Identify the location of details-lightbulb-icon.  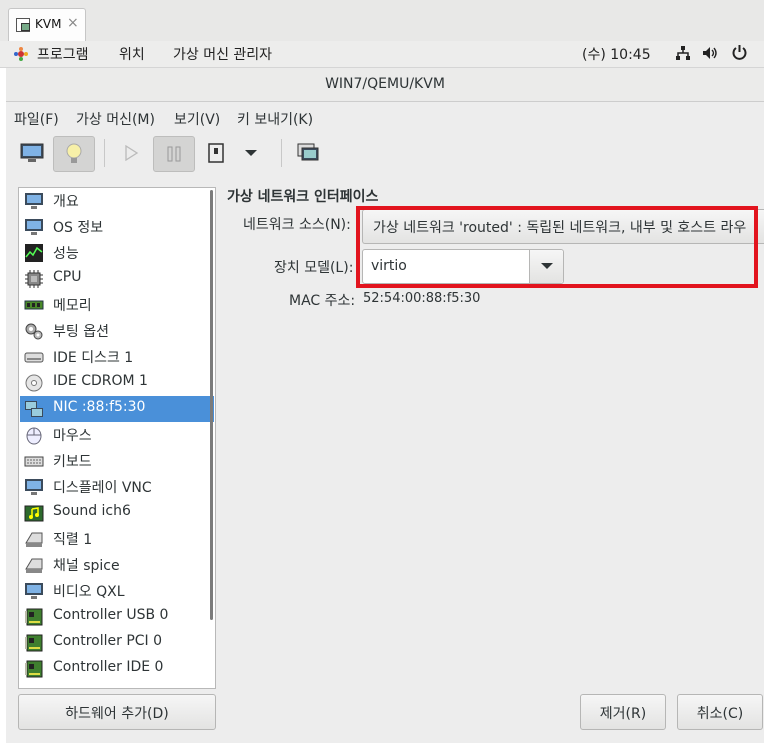
(74, 153).